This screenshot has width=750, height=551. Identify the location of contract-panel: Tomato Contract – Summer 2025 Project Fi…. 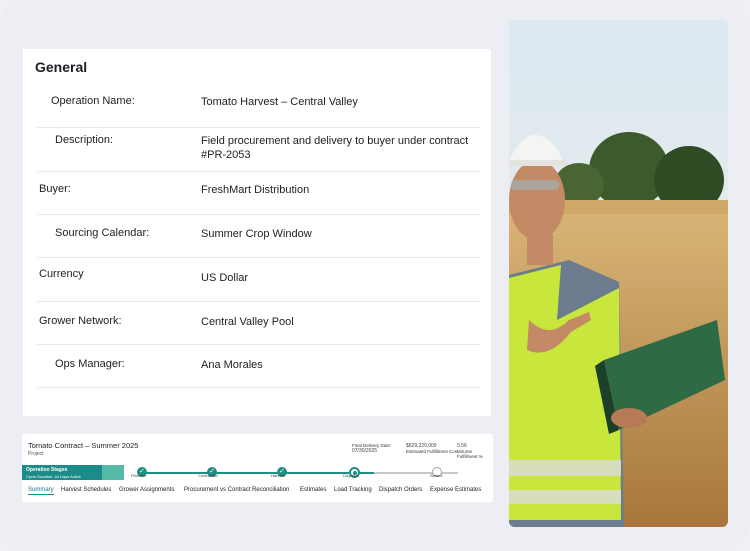
(257, 468).